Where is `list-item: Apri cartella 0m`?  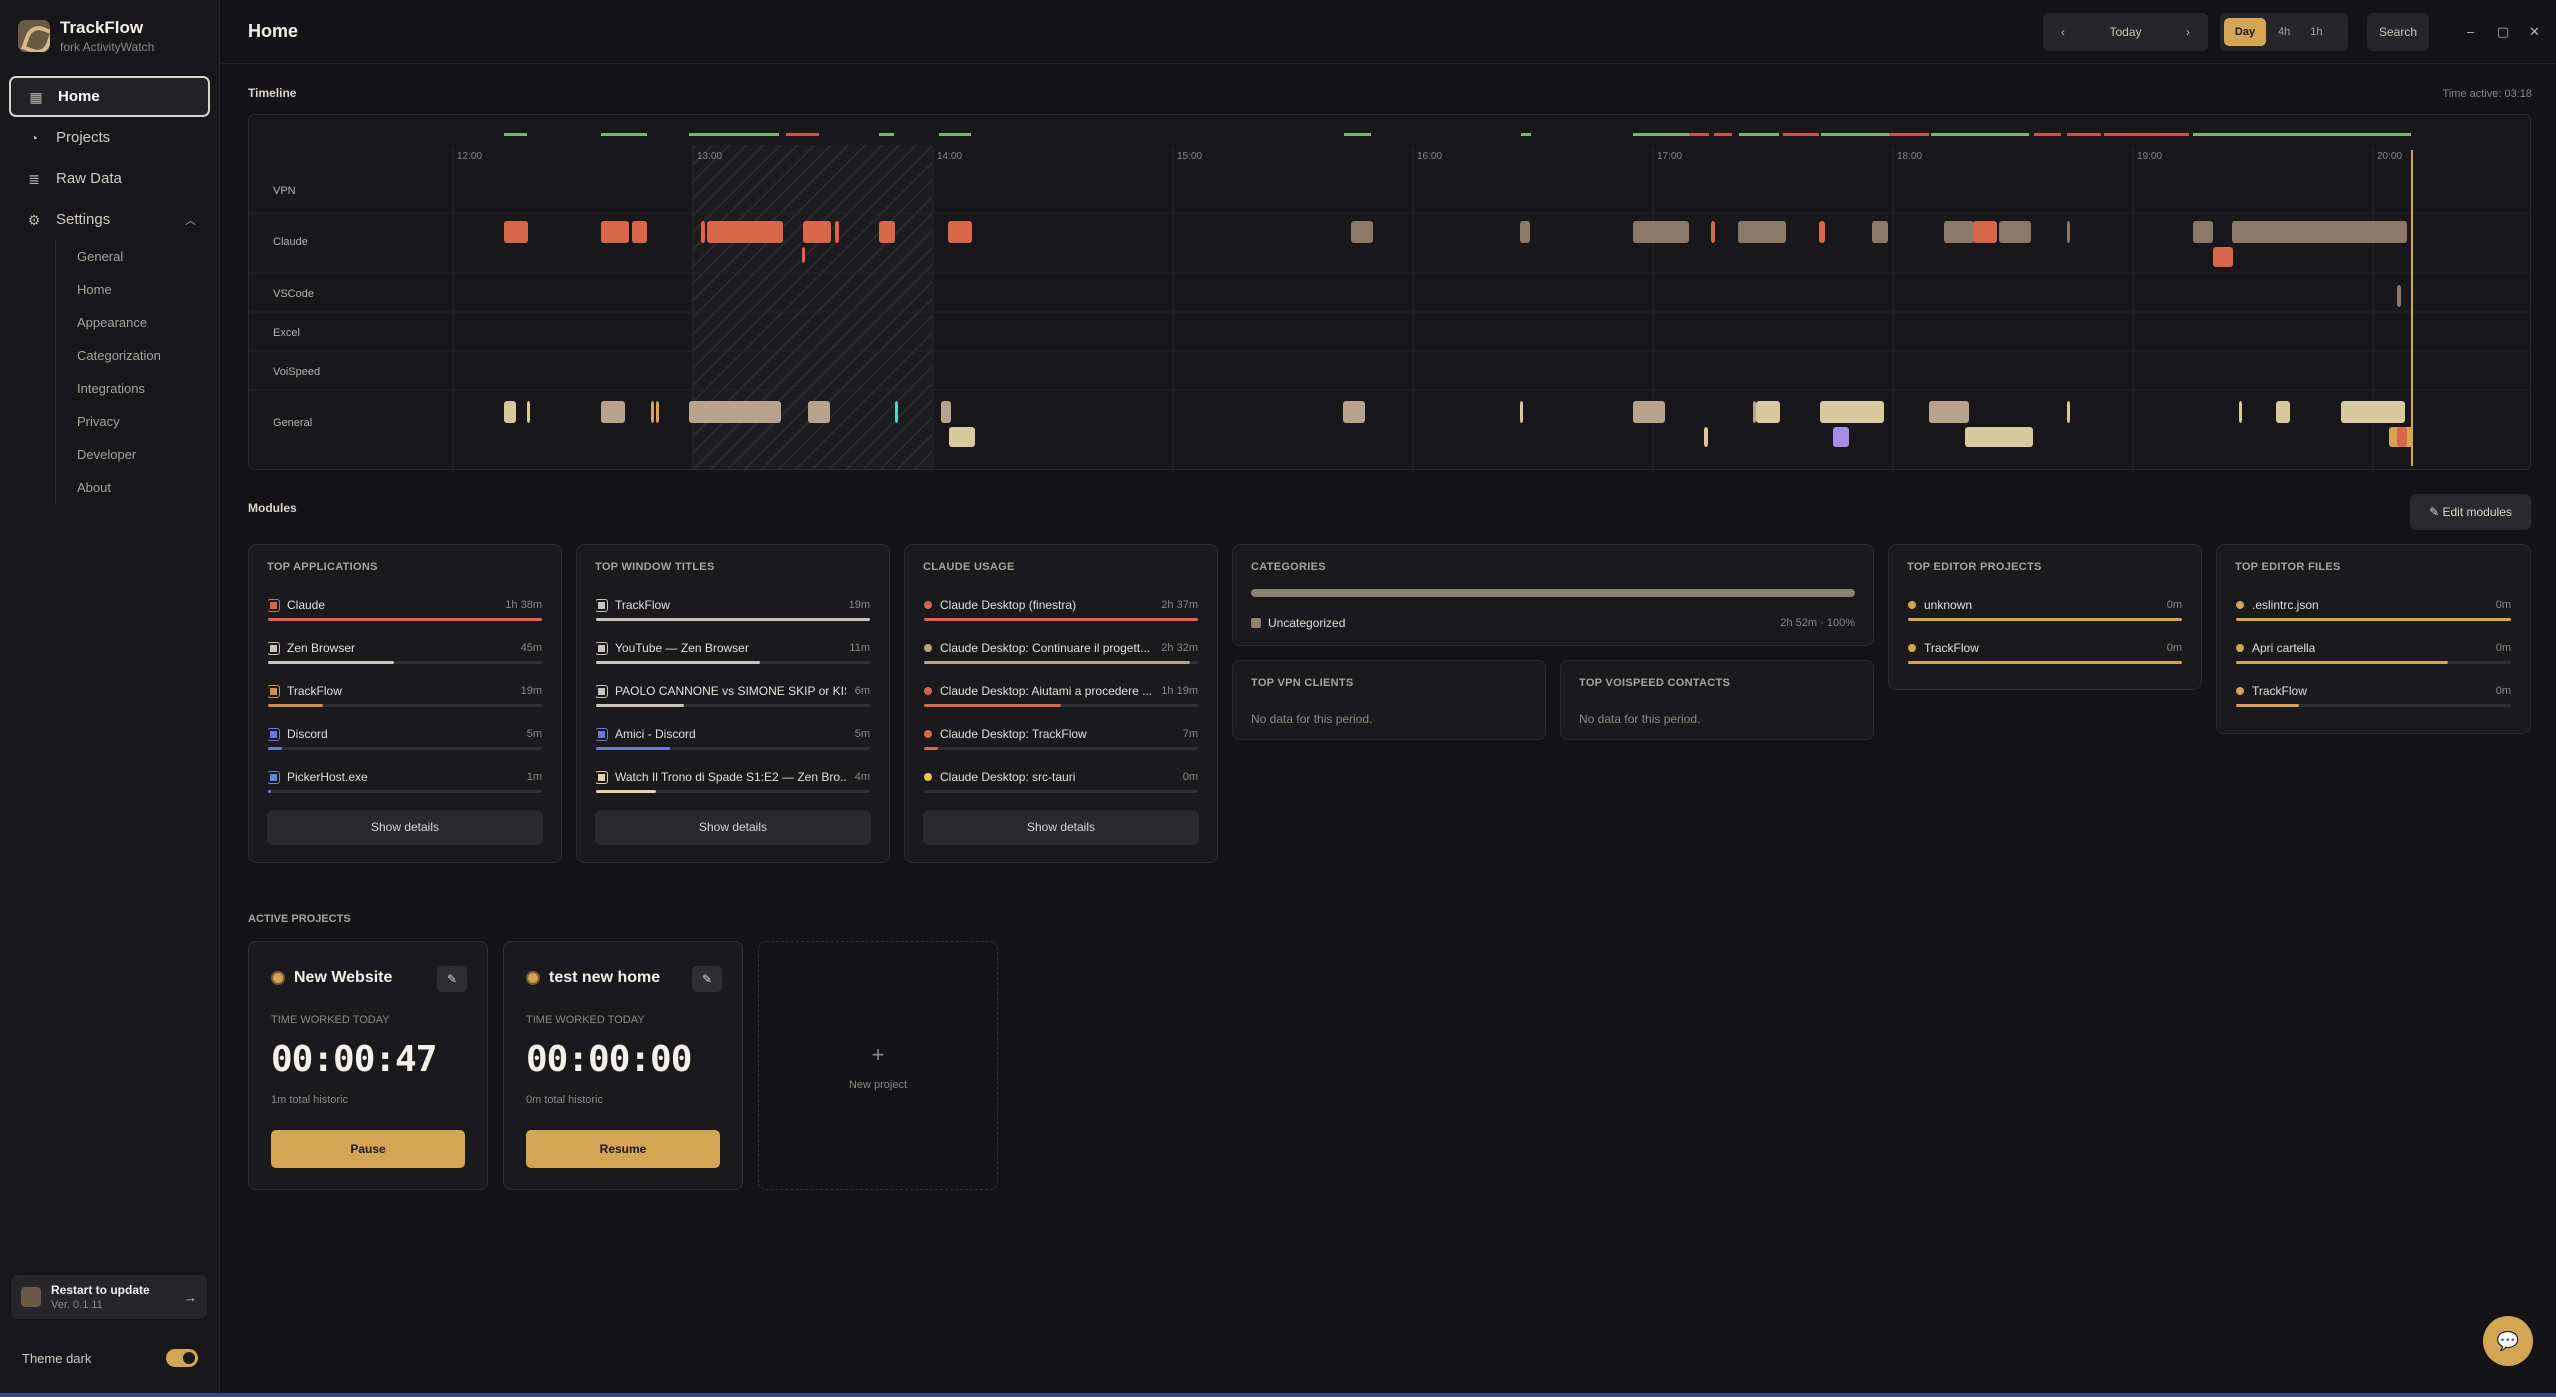 list-item: Apri cartella 0m is located at coordinates (2373, 655).